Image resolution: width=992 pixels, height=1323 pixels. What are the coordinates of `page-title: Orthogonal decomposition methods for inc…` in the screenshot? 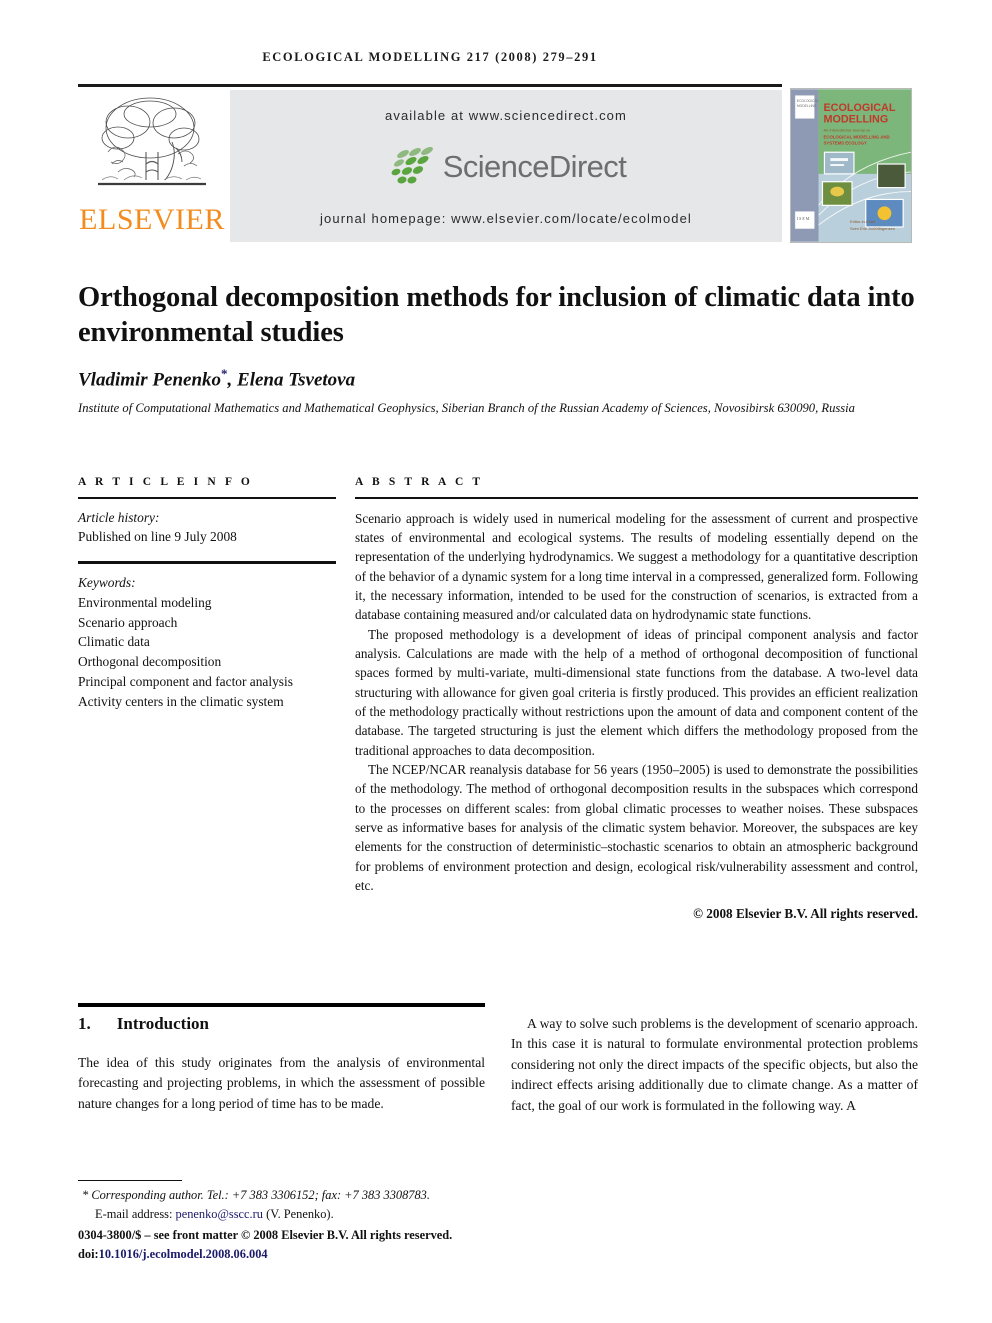 It's located at (496, 315).